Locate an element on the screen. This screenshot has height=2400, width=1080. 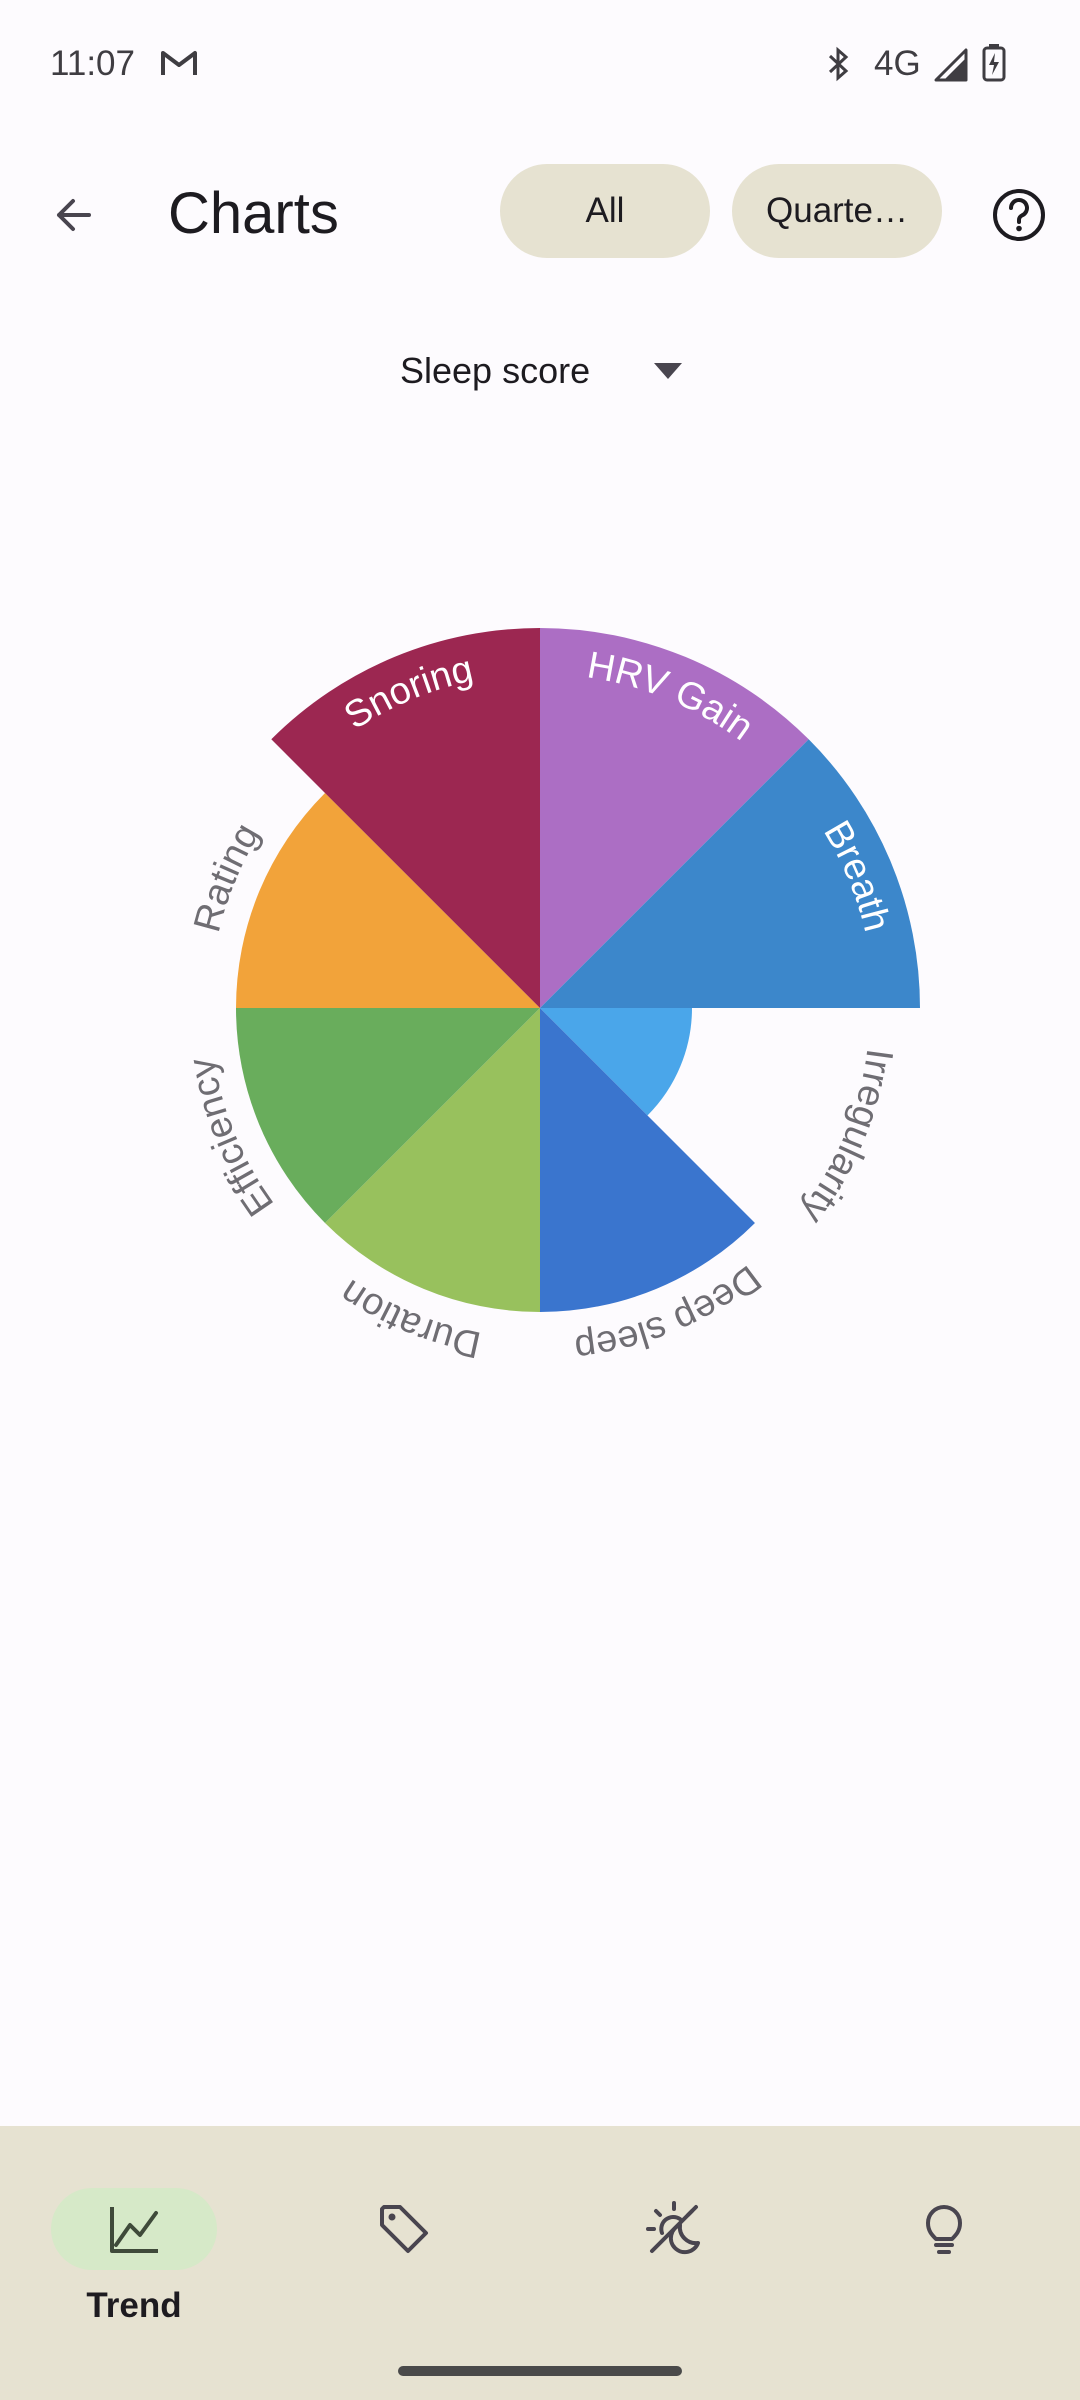
lightbulb-icon is located at coordinates (944, 2229).